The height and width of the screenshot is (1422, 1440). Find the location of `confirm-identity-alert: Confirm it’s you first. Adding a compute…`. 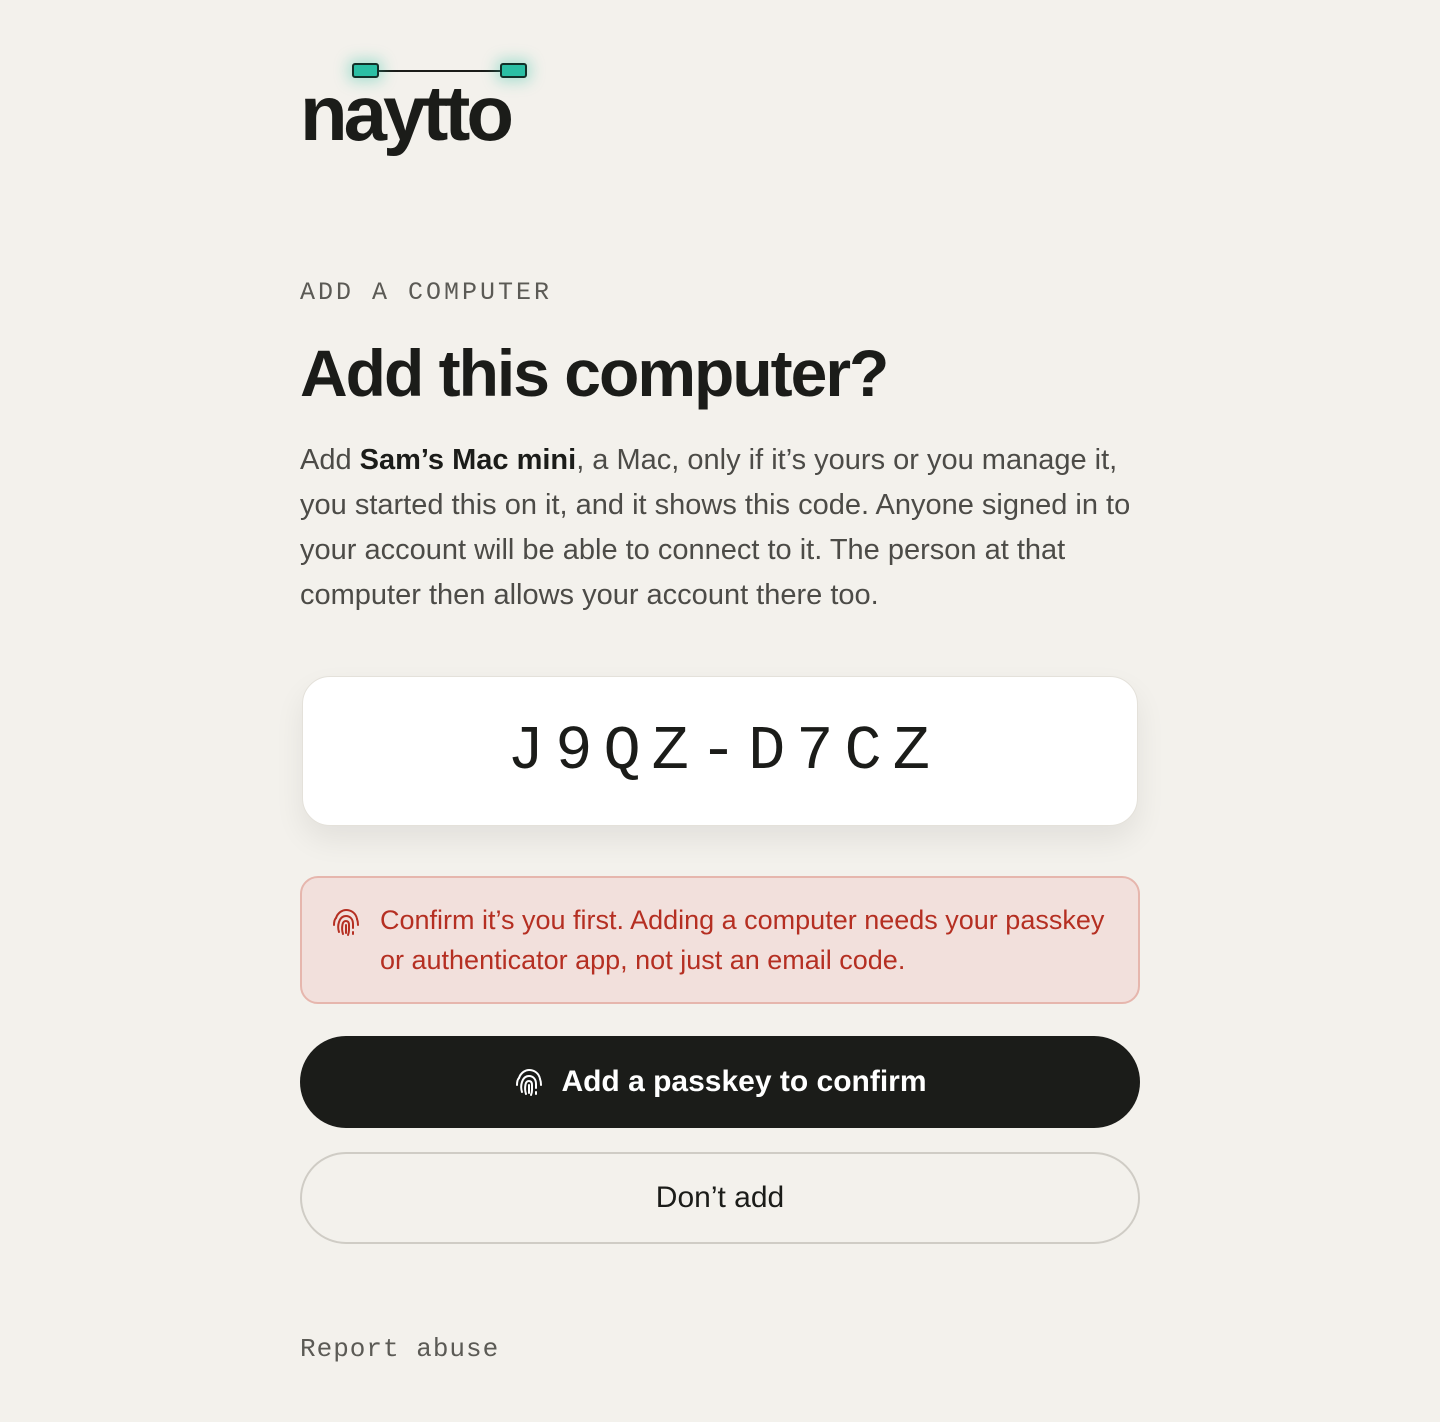

confirm-identity-alert: Confirm it’s you first. Adding a compute… is located at coordinates (720, 940).